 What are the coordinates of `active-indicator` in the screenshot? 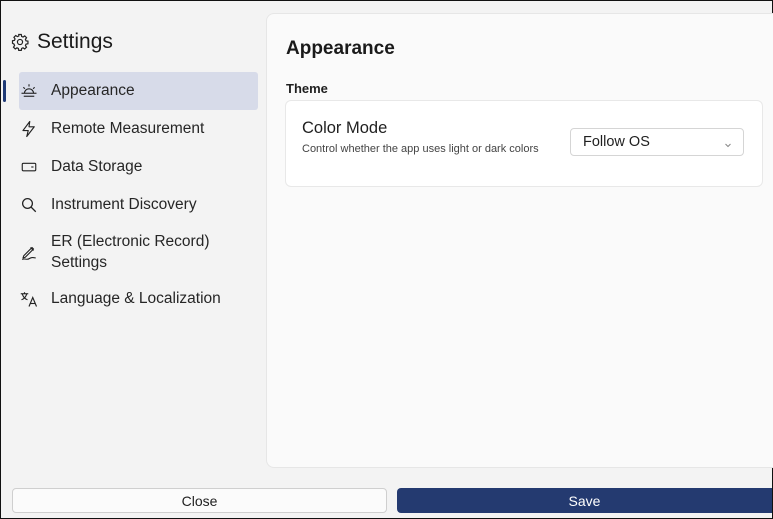 It's located at (4, 91).